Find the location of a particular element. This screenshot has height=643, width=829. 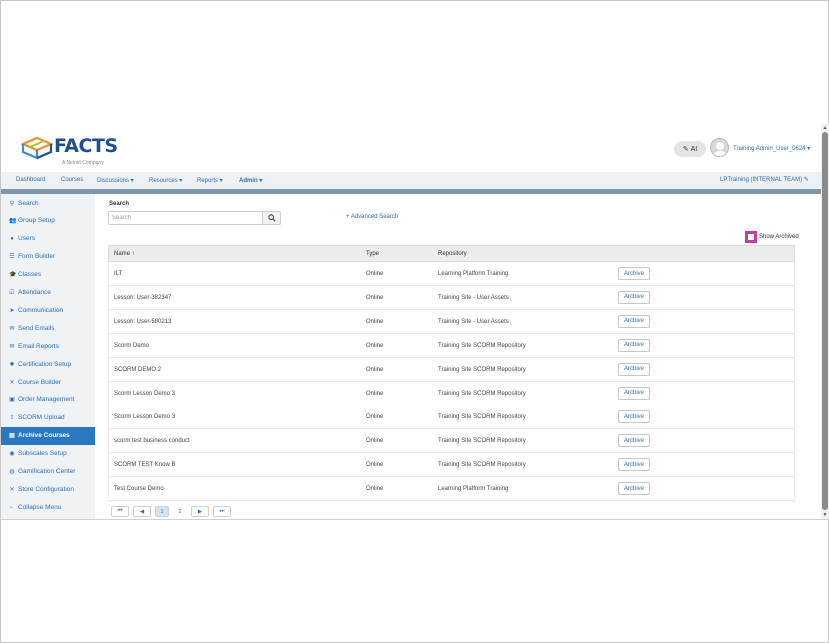

sidebar-item-classes: 🎓 Classes is located at coordinates (48, 275).